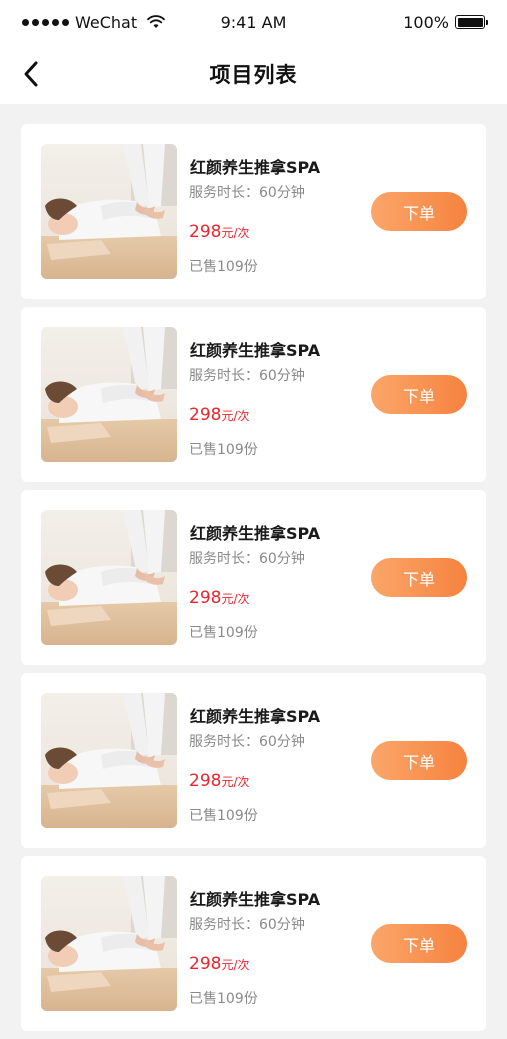  What do you see at coordinates (156, 21) in the screenshot?
I see `wifi-icon` at bounding box center [156, 21].